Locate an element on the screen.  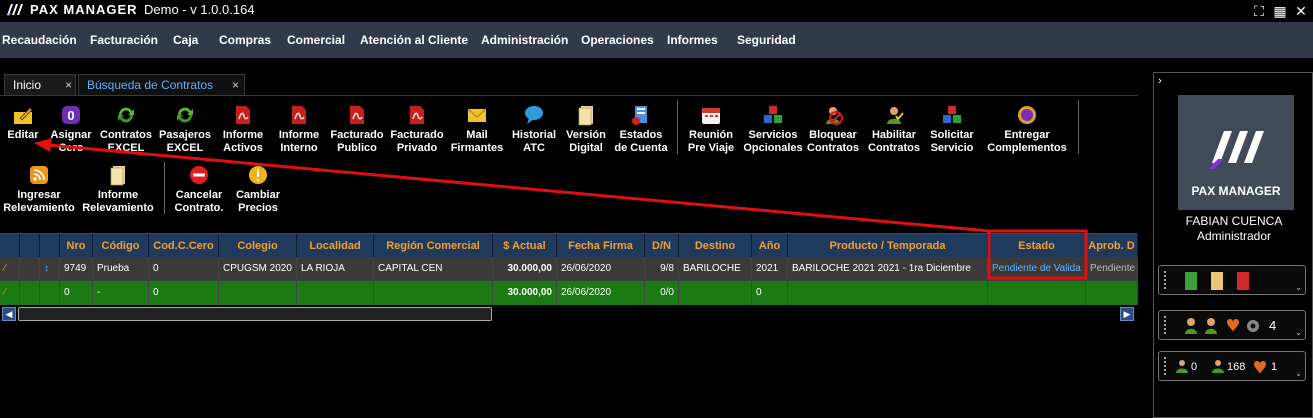
quick-docs-box: ⌄ is located at coordinates (1232, 280).